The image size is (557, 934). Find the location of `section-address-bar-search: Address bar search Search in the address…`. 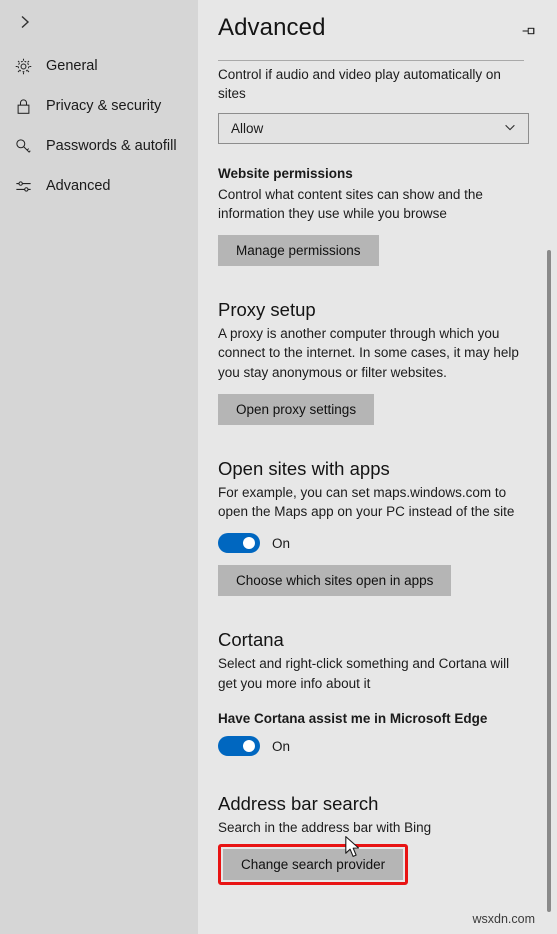

section-address-bar-search: Address bar search Search in the address… is located at coordinates (376, 838).